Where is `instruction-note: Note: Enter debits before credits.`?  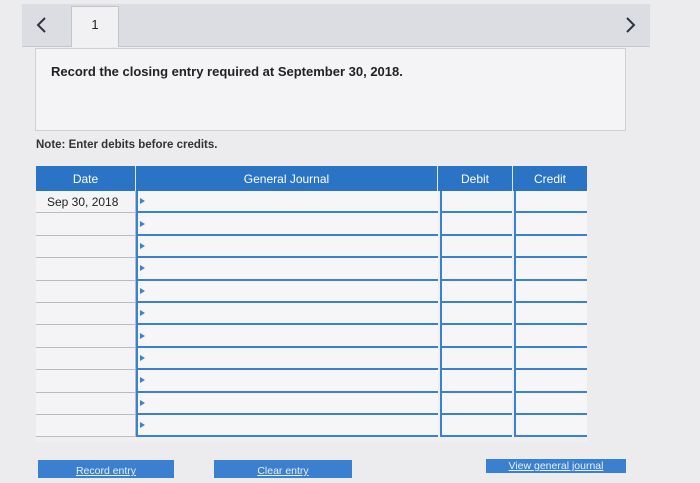
instruction-note: Note: Enter debits before credits. is located at coordinates (127, 145).